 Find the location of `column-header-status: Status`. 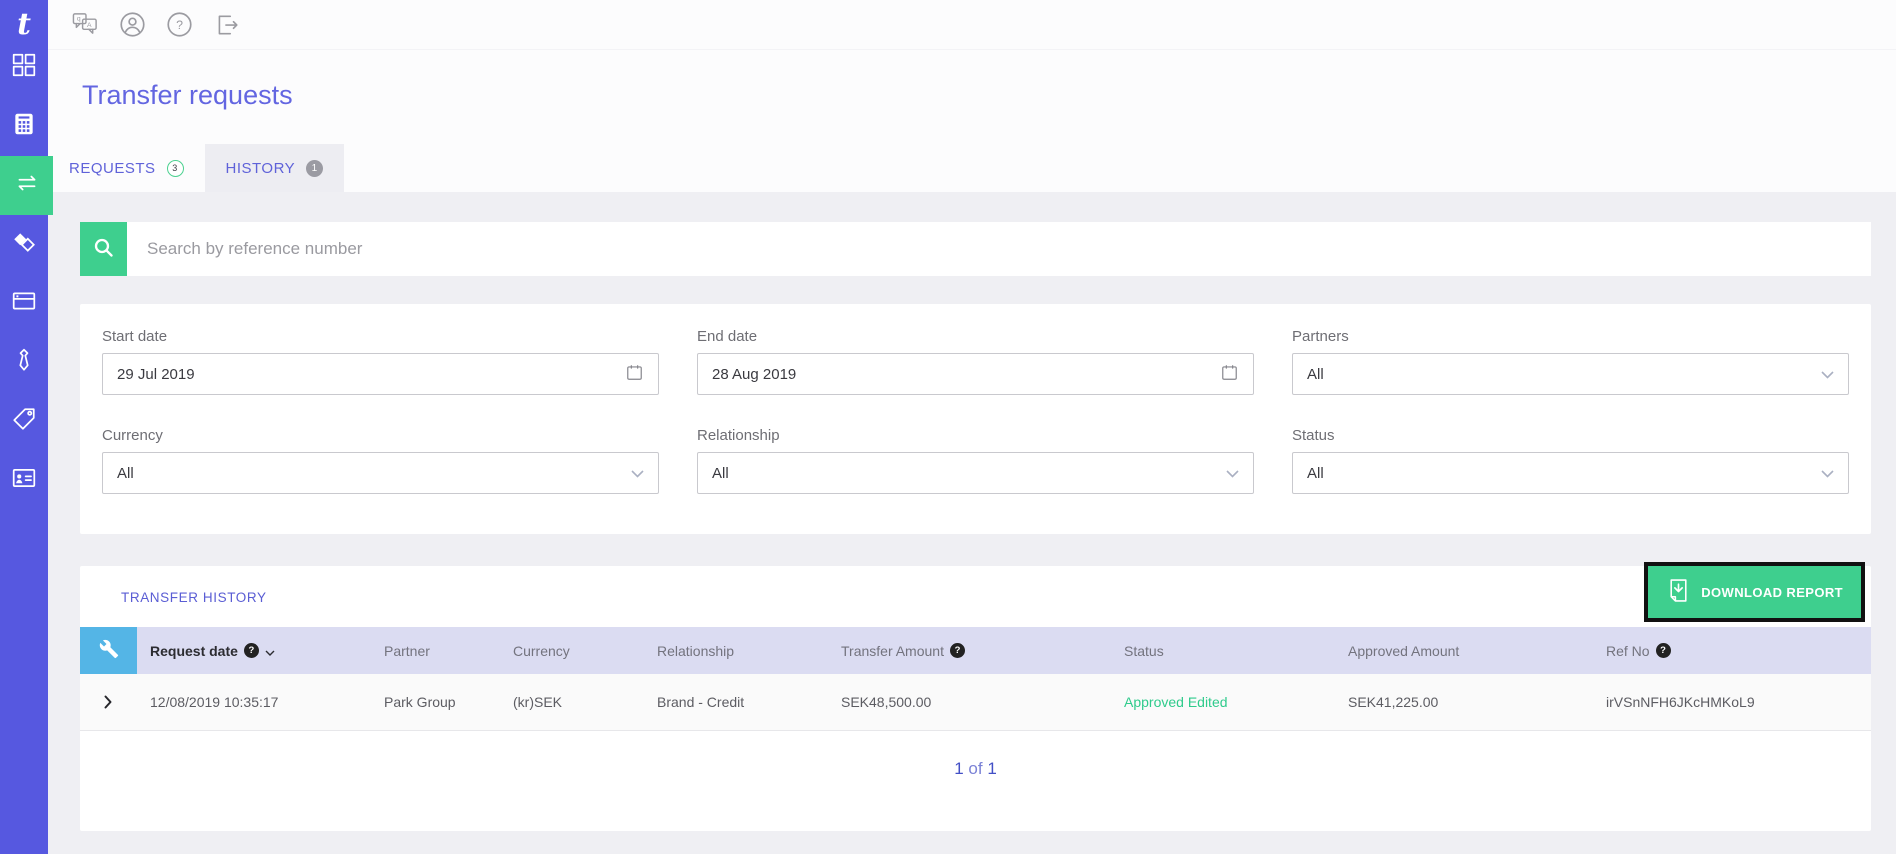

column-header-status: Status is located at coordinates (1223, 651).